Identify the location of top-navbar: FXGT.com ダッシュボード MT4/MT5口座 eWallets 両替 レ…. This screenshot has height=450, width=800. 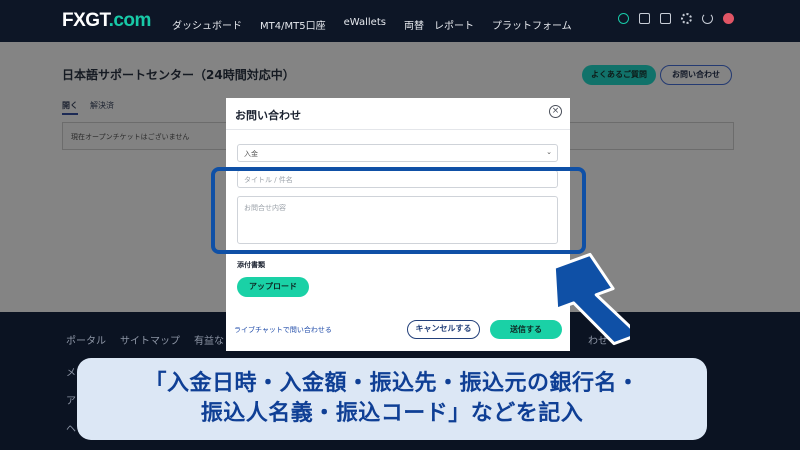
(400, 21).